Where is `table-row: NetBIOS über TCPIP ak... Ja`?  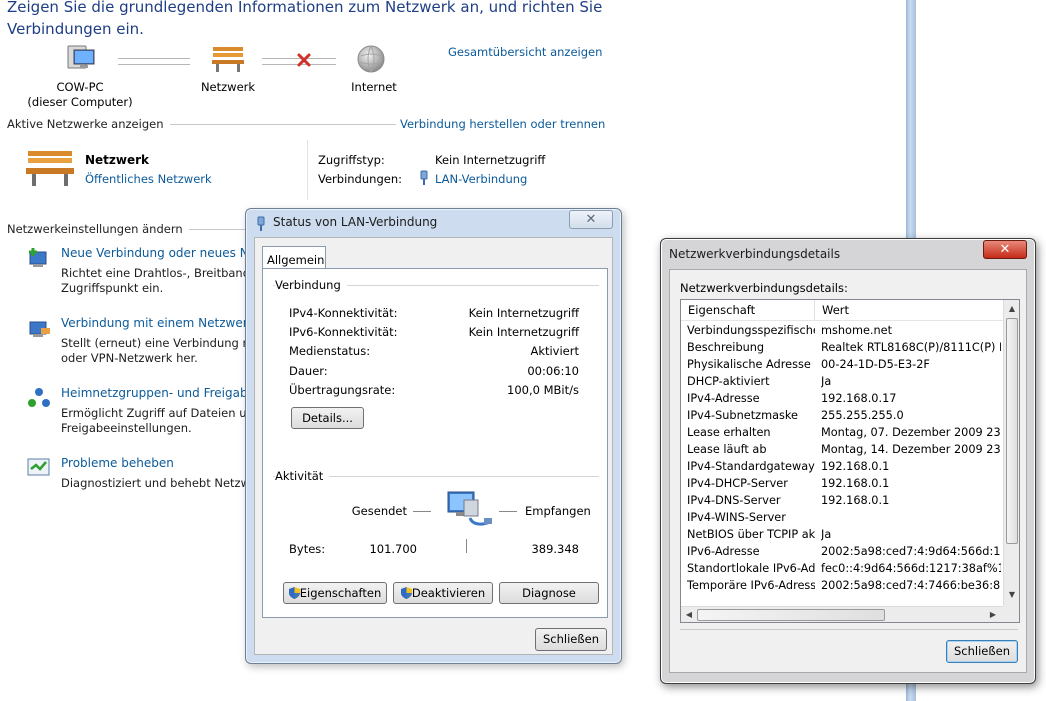 table-row: NetBIOS über TCPIP ak... Ja is located at coordinates (842, 536).